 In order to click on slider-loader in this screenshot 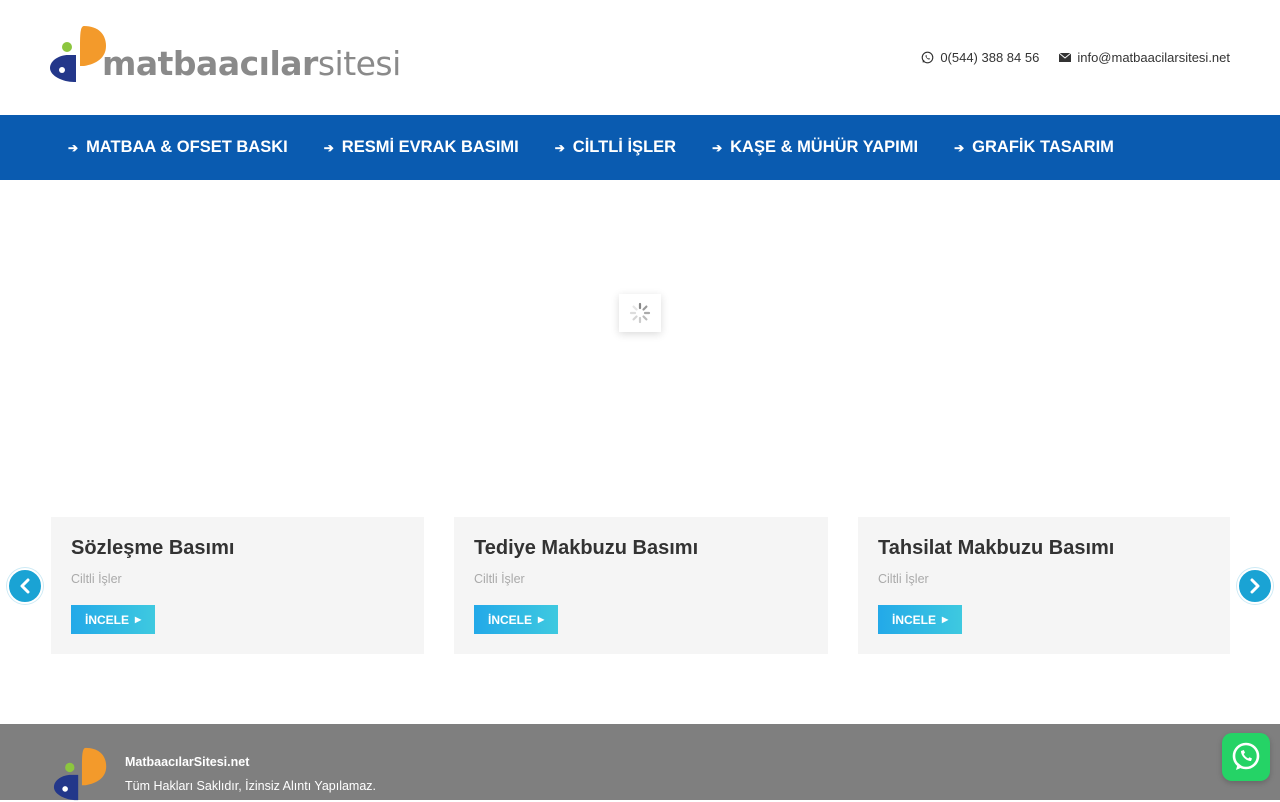, I will do `click(640, 313)`.